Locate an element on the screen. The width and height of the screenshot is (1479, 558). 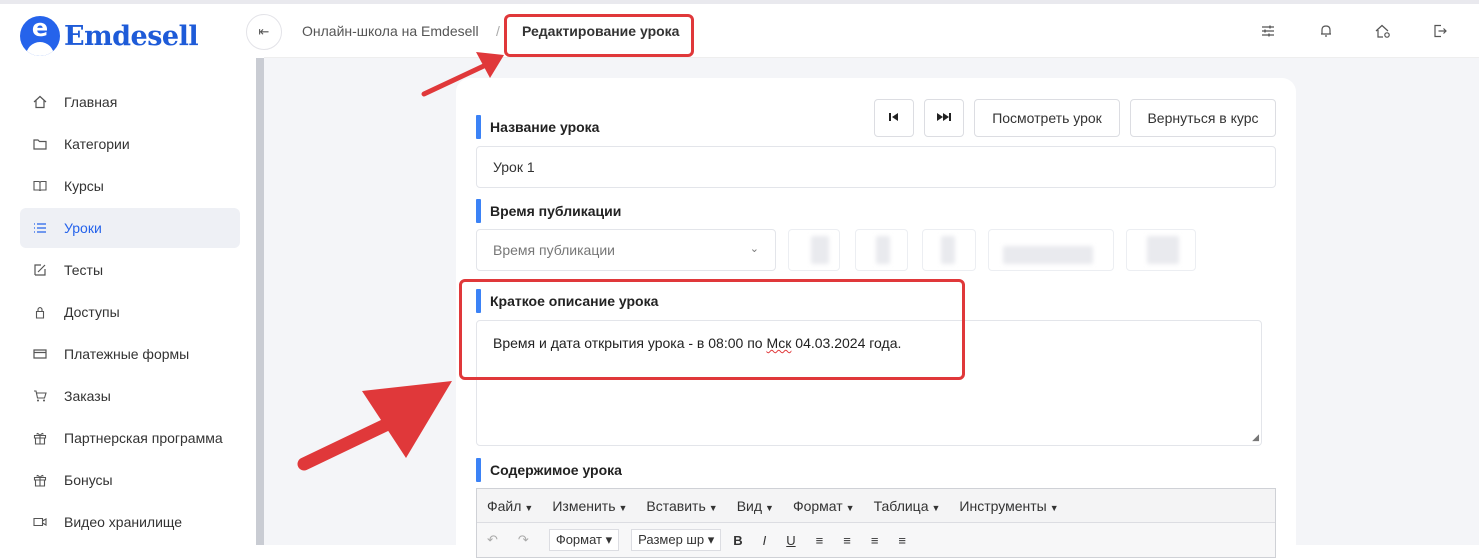
breadcrumb-parent: Онлайн-школа на Emdesell is located at coordinates (390, 31).